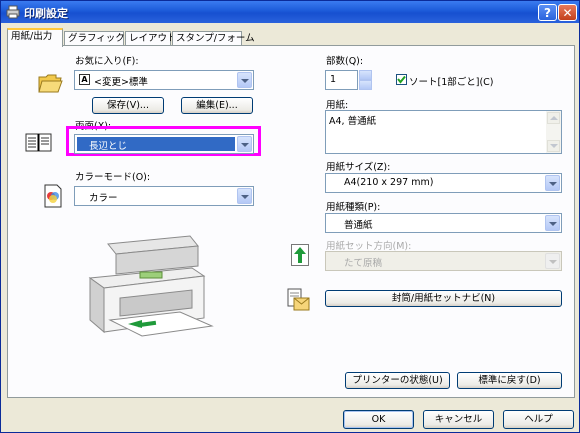  I want to click on scrollbar, so click(553, 132).